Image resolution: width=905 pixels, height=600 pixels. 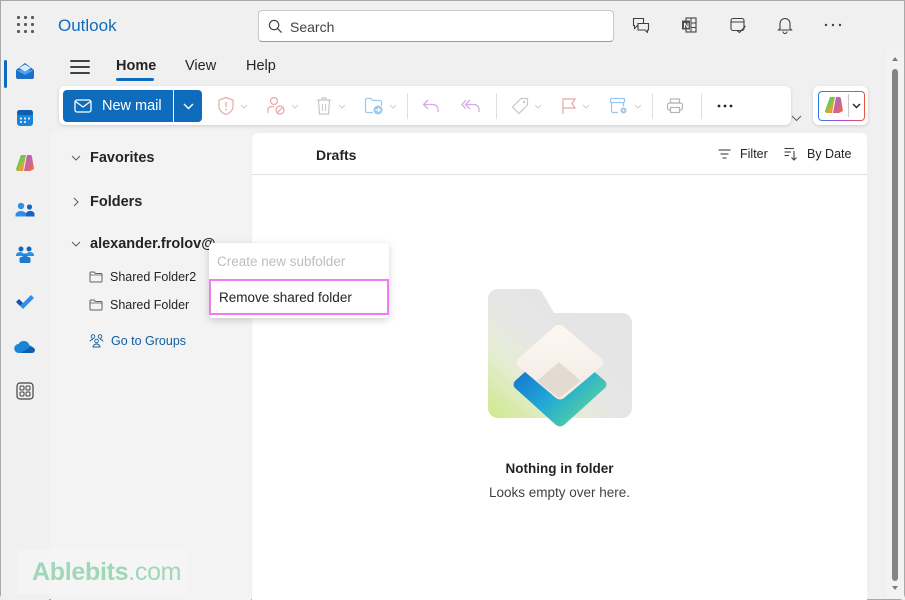 What do you see at coordinates (833, 25) in the screenshot?
I see `more-options-icon` at bounding box center [833, 25].